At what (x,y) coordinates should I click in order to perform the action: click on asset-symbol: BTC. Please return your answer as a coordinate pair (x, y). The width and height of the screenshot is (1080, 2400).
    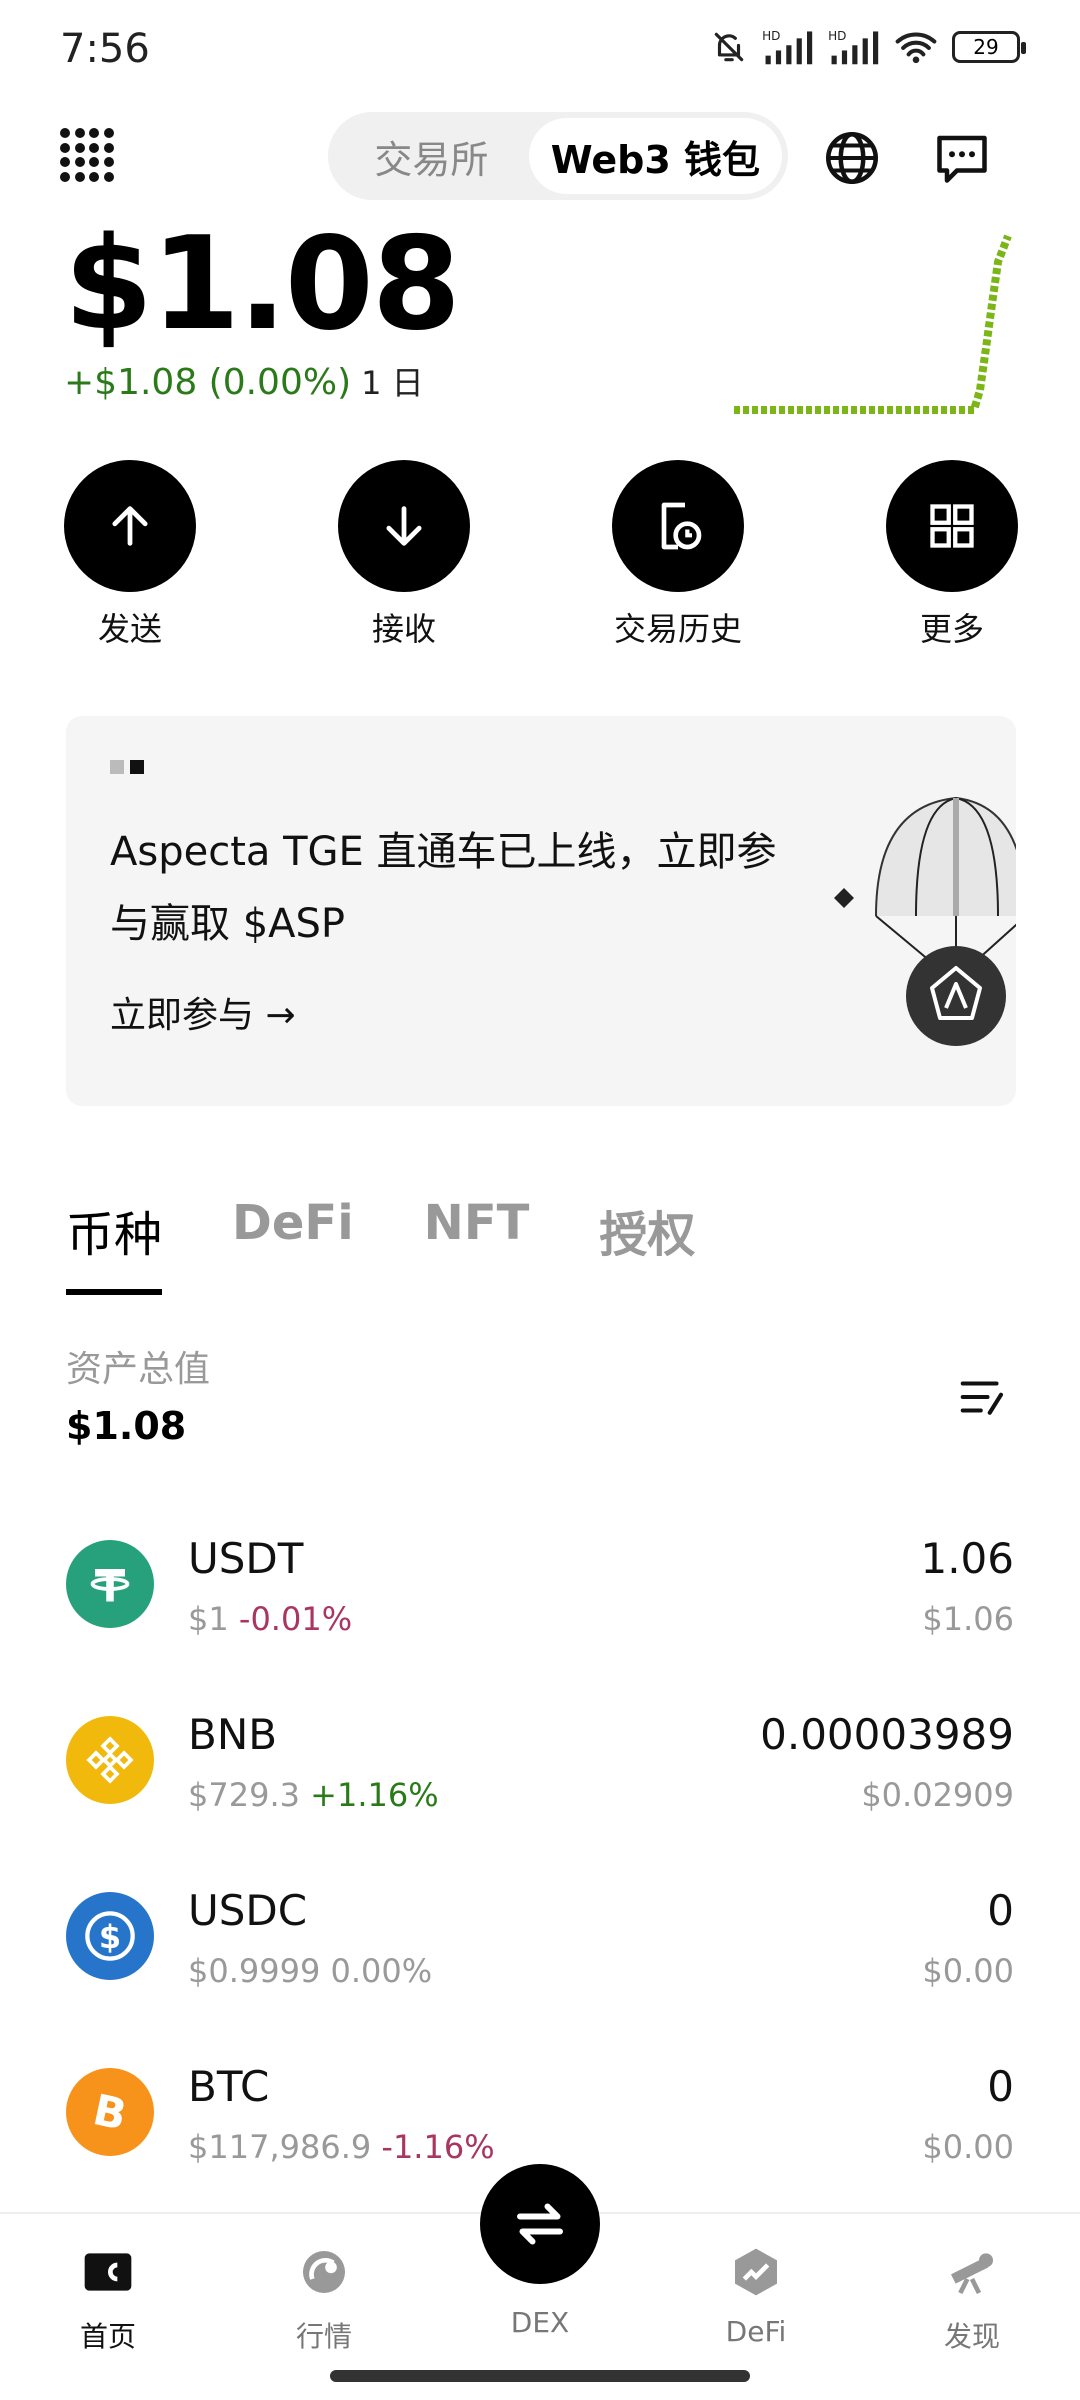
    Looking at the image, I should click on (229, 2086).